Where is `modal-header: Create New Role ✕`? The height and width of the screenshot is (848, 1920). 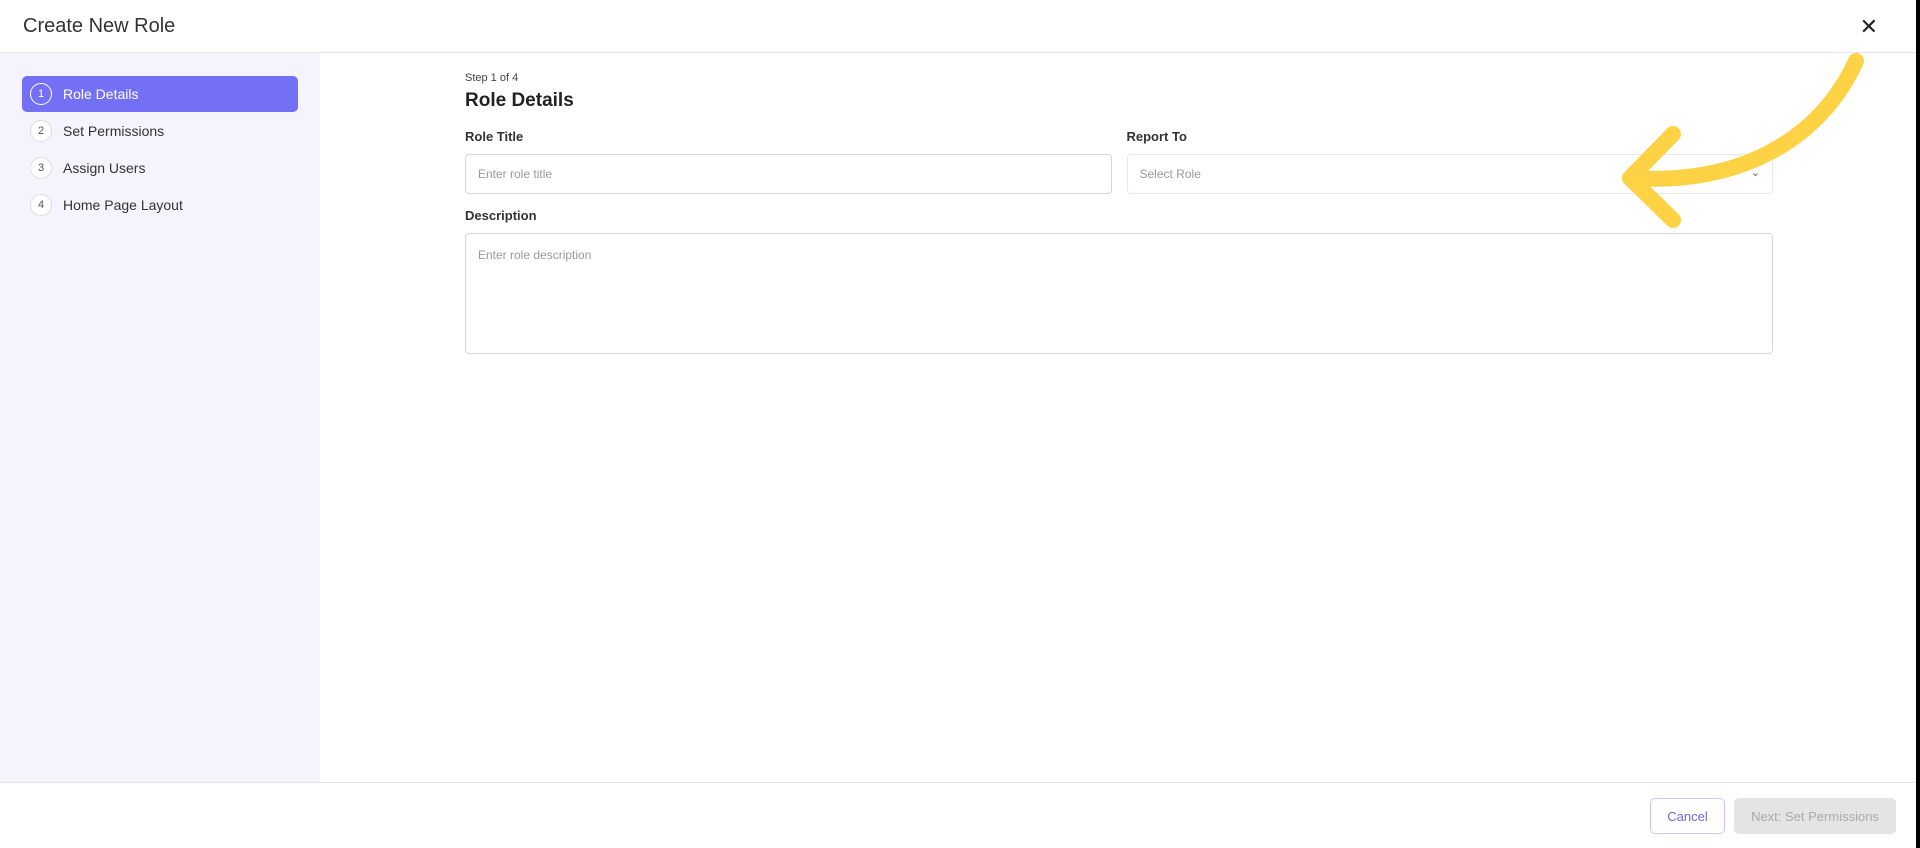
modal-header: Create New Role ✕ is located at coordinates (958, 26).